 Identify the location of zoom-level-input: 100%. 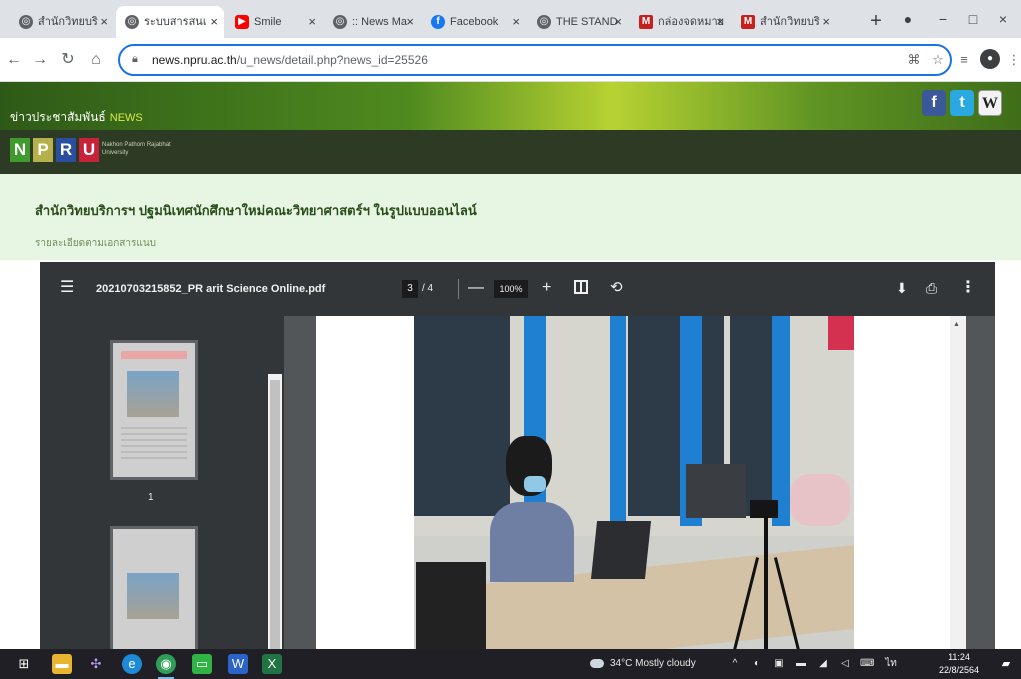
(511, 289).